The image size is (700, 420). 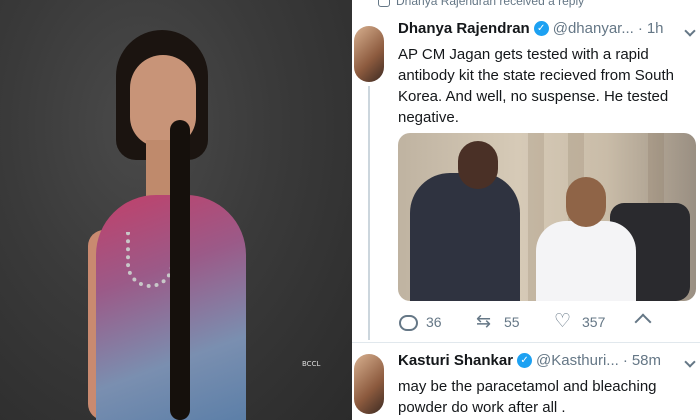 I want to click on reply-notice-text: Dhanya Rajendran received a reply, so click(x=490, y=4).